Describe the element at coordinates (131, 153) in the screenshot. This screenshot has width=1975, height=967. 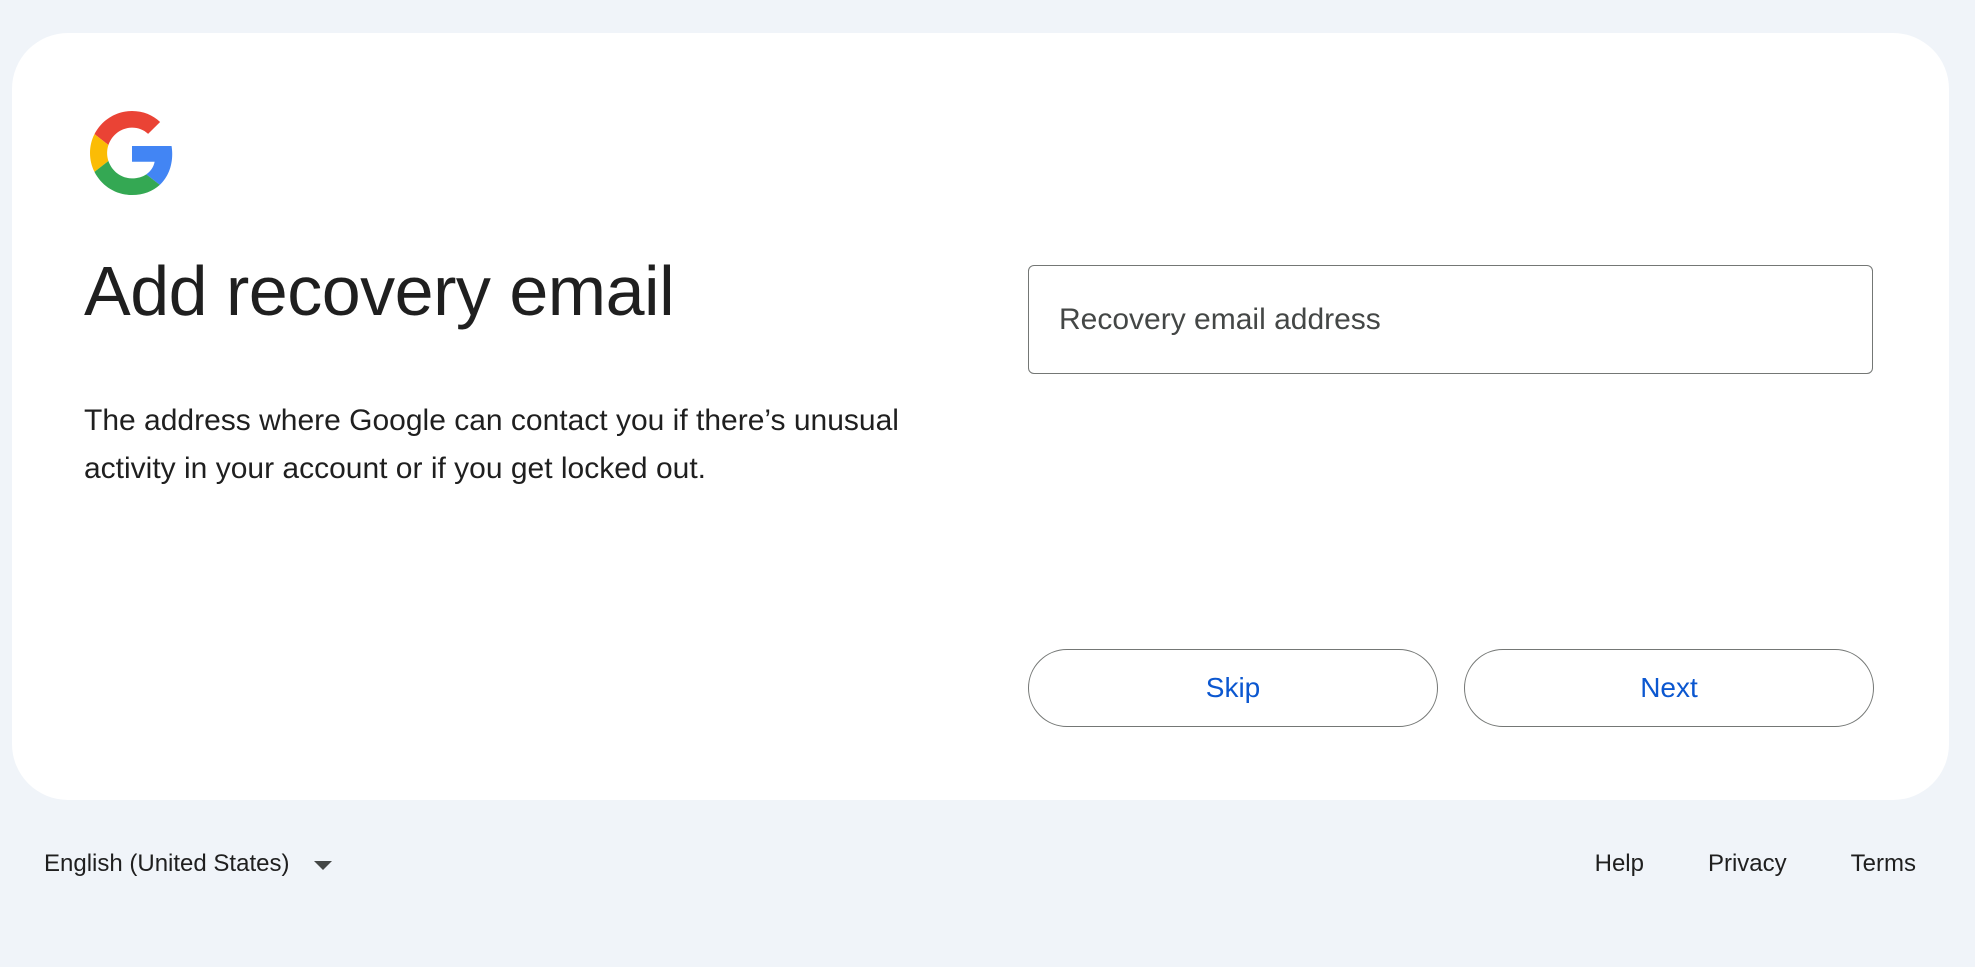
I see `google-logo-icon` at that location.